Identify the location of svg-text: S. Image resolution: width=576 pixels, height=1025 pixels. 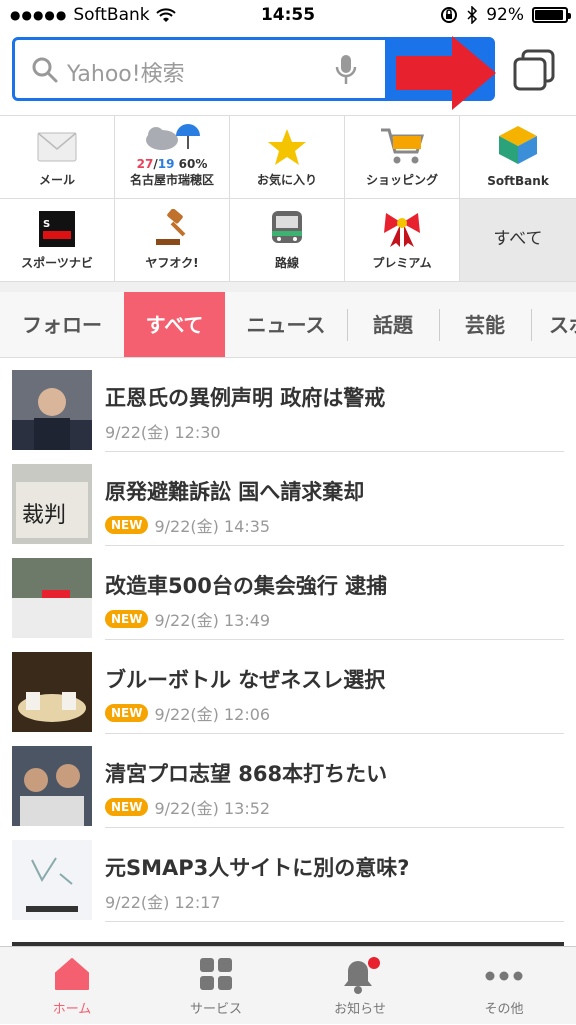
(46, 224).